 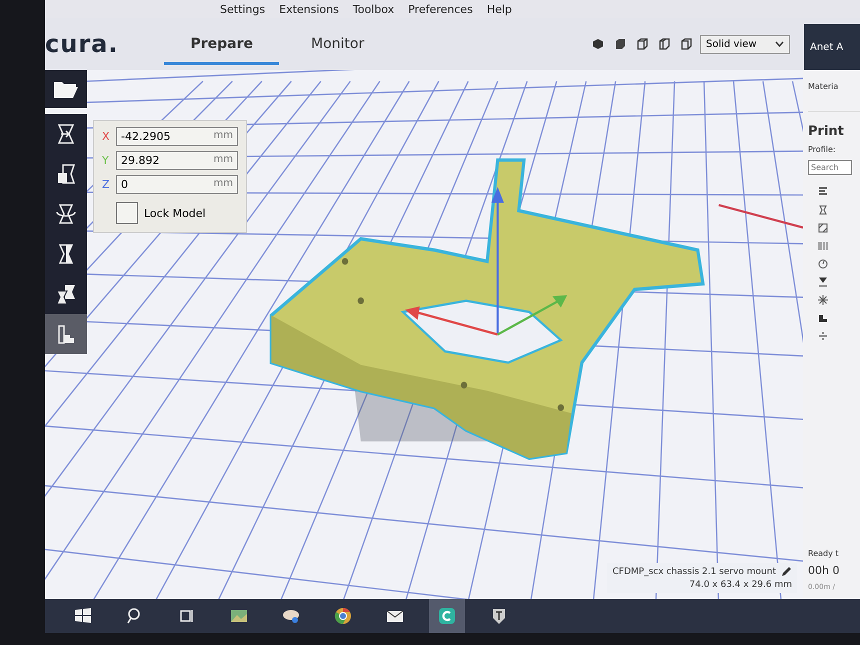 What do you see at coordinates (447, 616) in the screenshot?
I see `cura-taskbar-icon` at bounding box center [447, 616].